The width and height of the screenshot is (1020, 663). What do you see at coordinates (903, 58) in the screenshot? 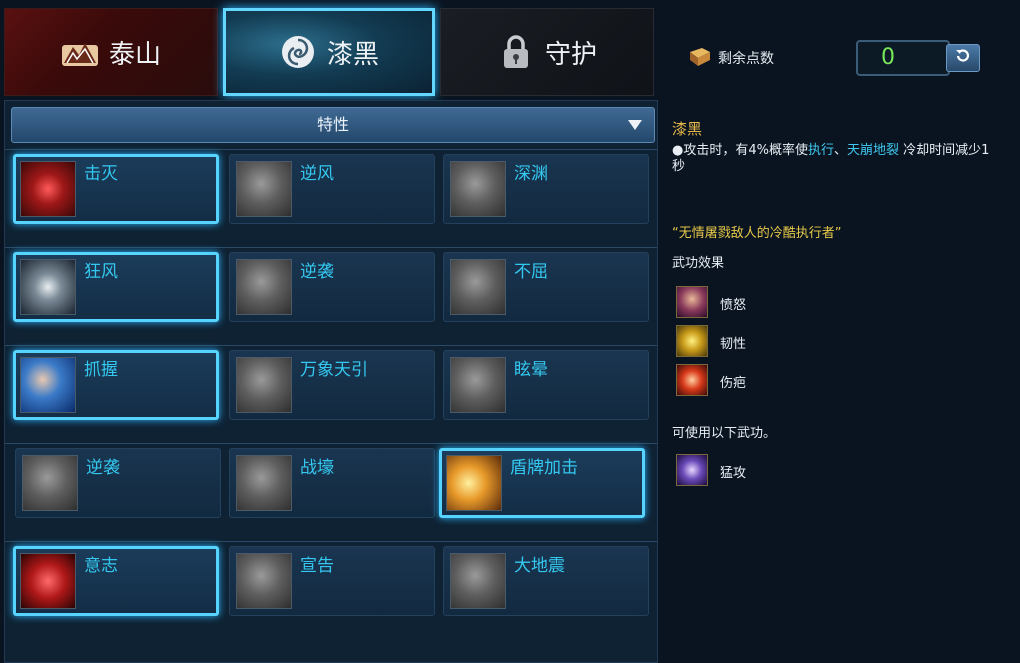
I see `points-value: 0` at bounding box center [903, 58].